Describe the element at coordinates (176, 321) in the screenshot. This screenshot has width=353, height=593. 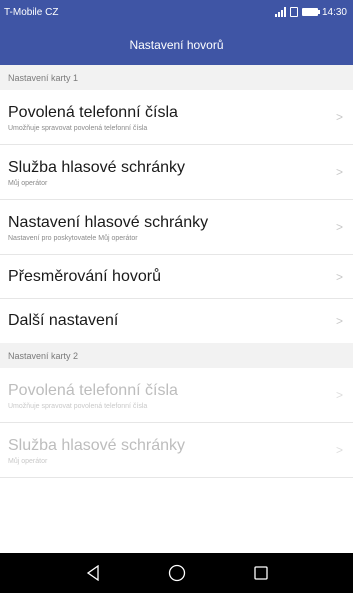
I see `setting-more-settings-sim1: Další nastavení >` at that location.